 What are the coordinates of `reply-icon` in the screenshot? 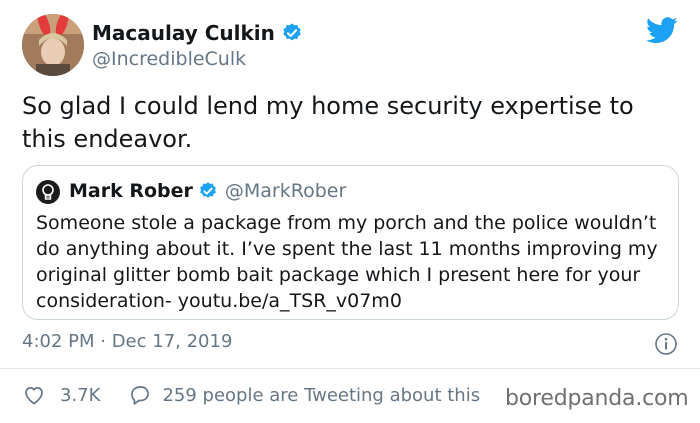 It's located at (140, 395).